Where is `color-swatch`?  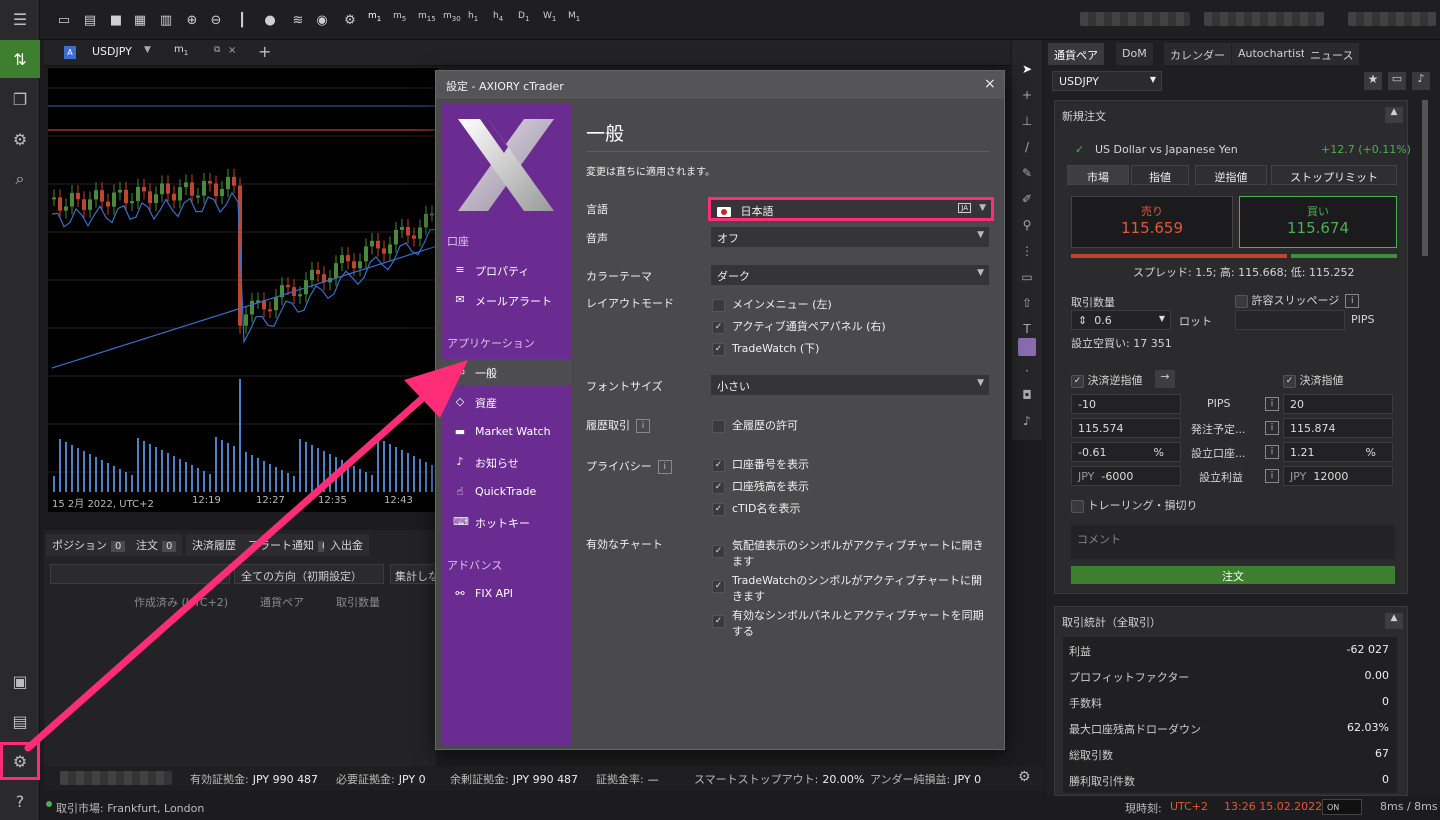
color-swatch is located at coordinates (1027, 347).